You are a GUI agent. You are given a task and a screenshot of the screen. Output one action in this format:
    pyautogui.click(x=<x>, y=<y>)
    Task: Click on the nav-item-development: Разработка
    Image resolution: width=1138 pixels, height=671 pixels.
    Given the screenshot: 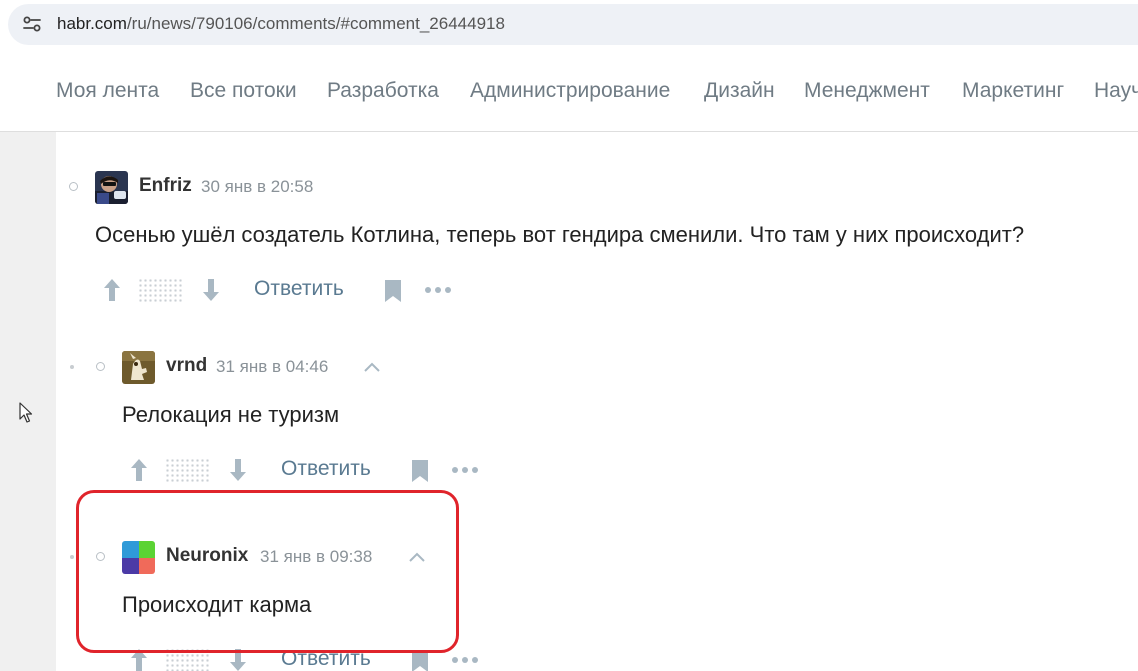 What is the action you would take?
    pyautogui.click(x=383, y=91)
    